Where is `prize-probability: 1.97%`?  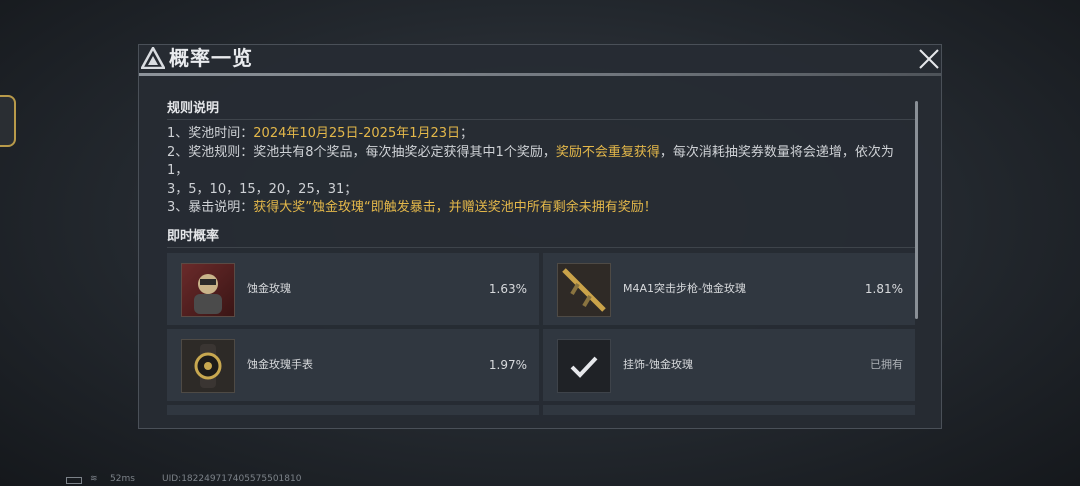
prize-probability: 1.97% is located at coordinates (507, 365).